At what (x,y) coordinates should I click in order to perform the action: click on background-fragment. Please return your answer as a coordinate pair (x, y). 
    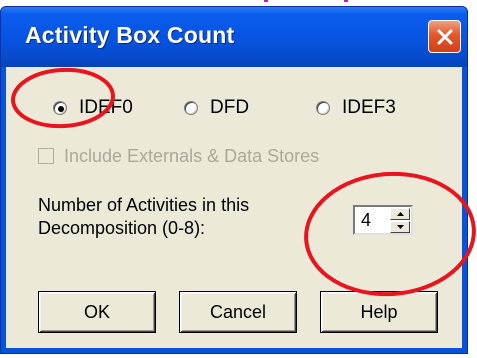
    Looking at the image, I should click on (306, 1).